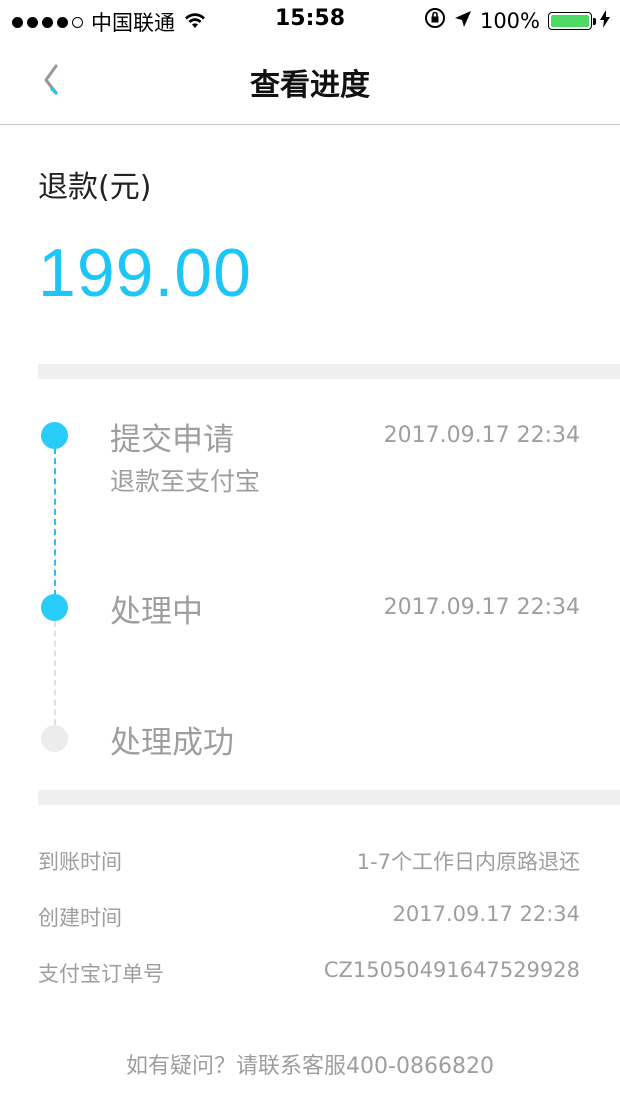 The image size is (620, 1100). I want to click on step-title: 处理中, so click(156, 612).